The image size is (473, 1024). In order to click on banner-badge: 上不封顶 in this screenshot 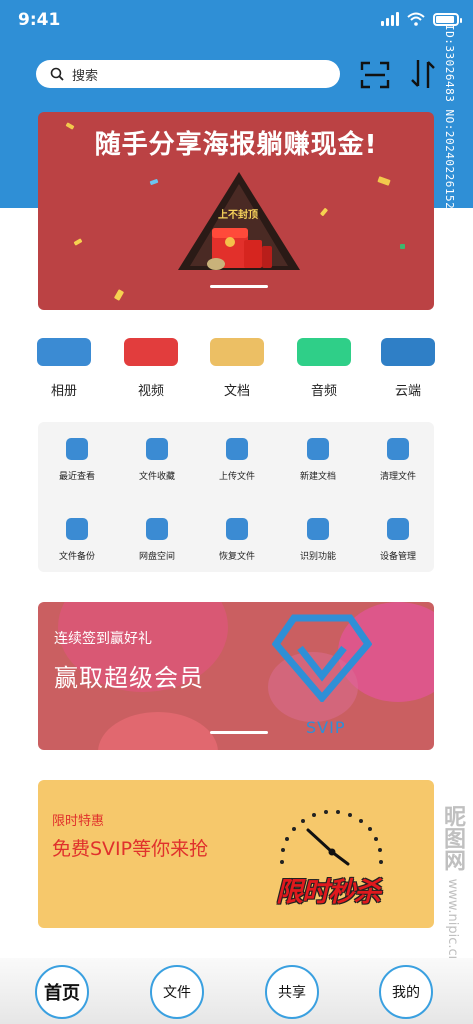, I will do `click(238, 215)`.